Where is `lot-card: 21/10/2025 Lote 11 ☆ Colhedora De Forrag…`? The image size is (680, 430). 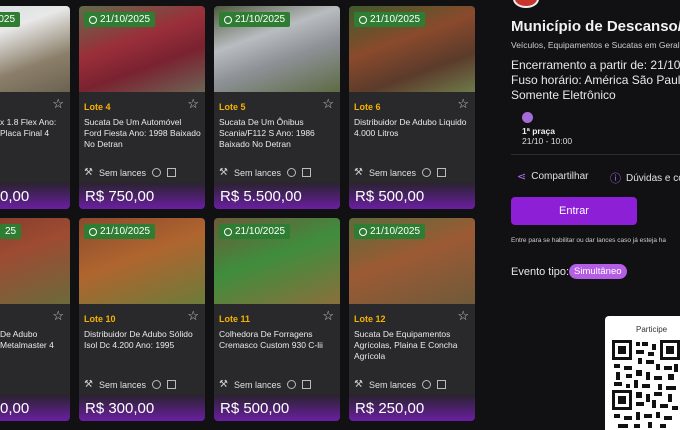
lot-card: 21/10/2025 Lote 11 ☆ Colhedora De Forrag… is located at coordinates (277, 319).